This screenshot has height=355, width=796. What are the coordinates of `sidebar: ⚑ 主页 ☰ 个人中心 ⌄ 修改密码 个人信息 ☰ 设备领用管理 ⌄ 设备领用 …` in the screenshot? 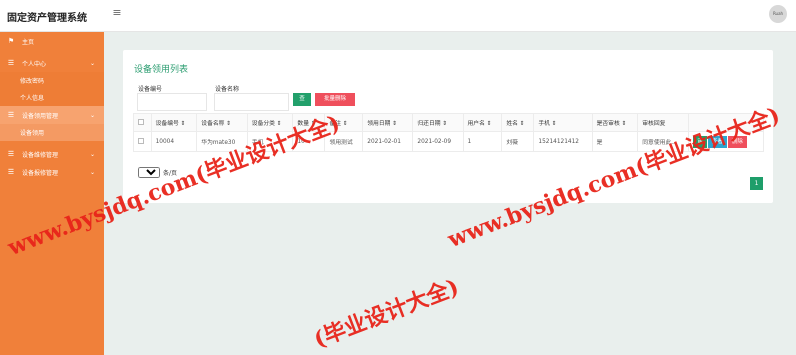 It's located at (52, 193).